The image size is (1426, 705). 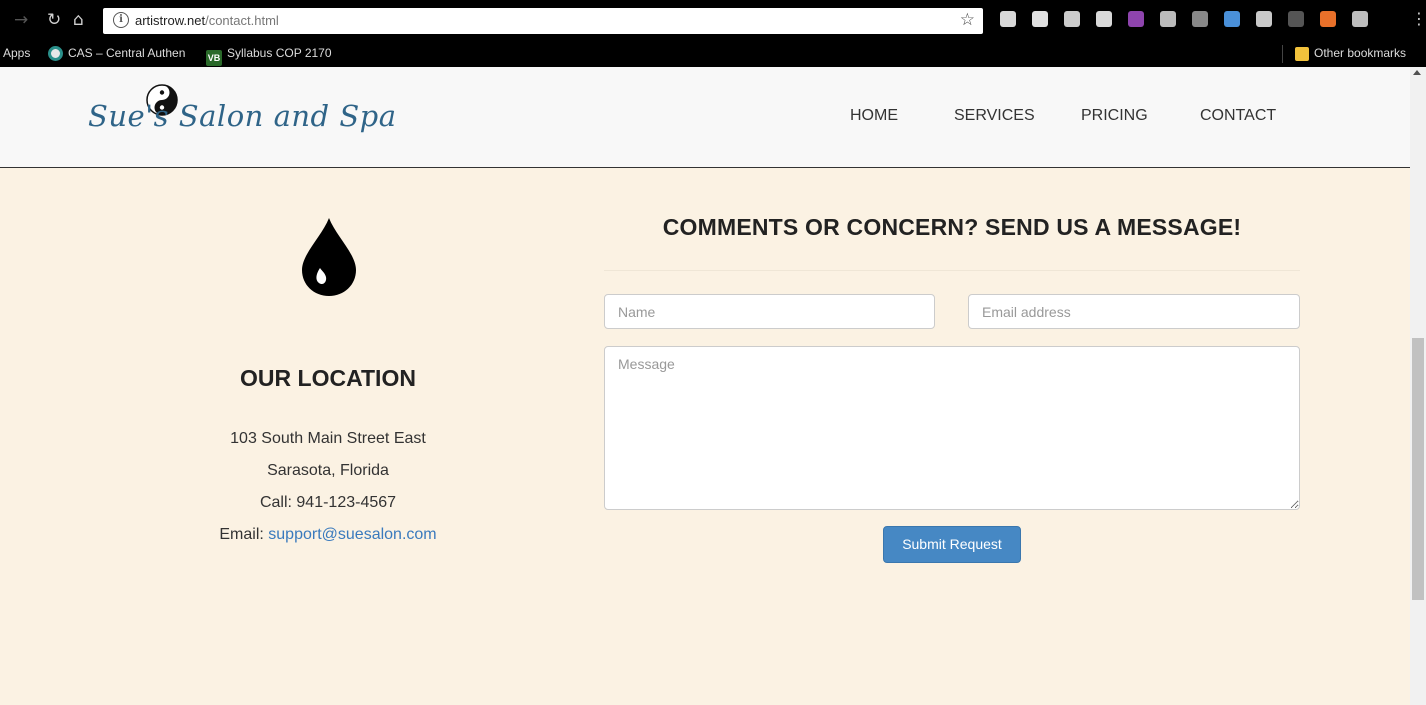 What do you see at coordinates (242, 116) in the screenshot?
I see `site-logo: Sue's Salon and Spa` at bounding box center [242, 116].